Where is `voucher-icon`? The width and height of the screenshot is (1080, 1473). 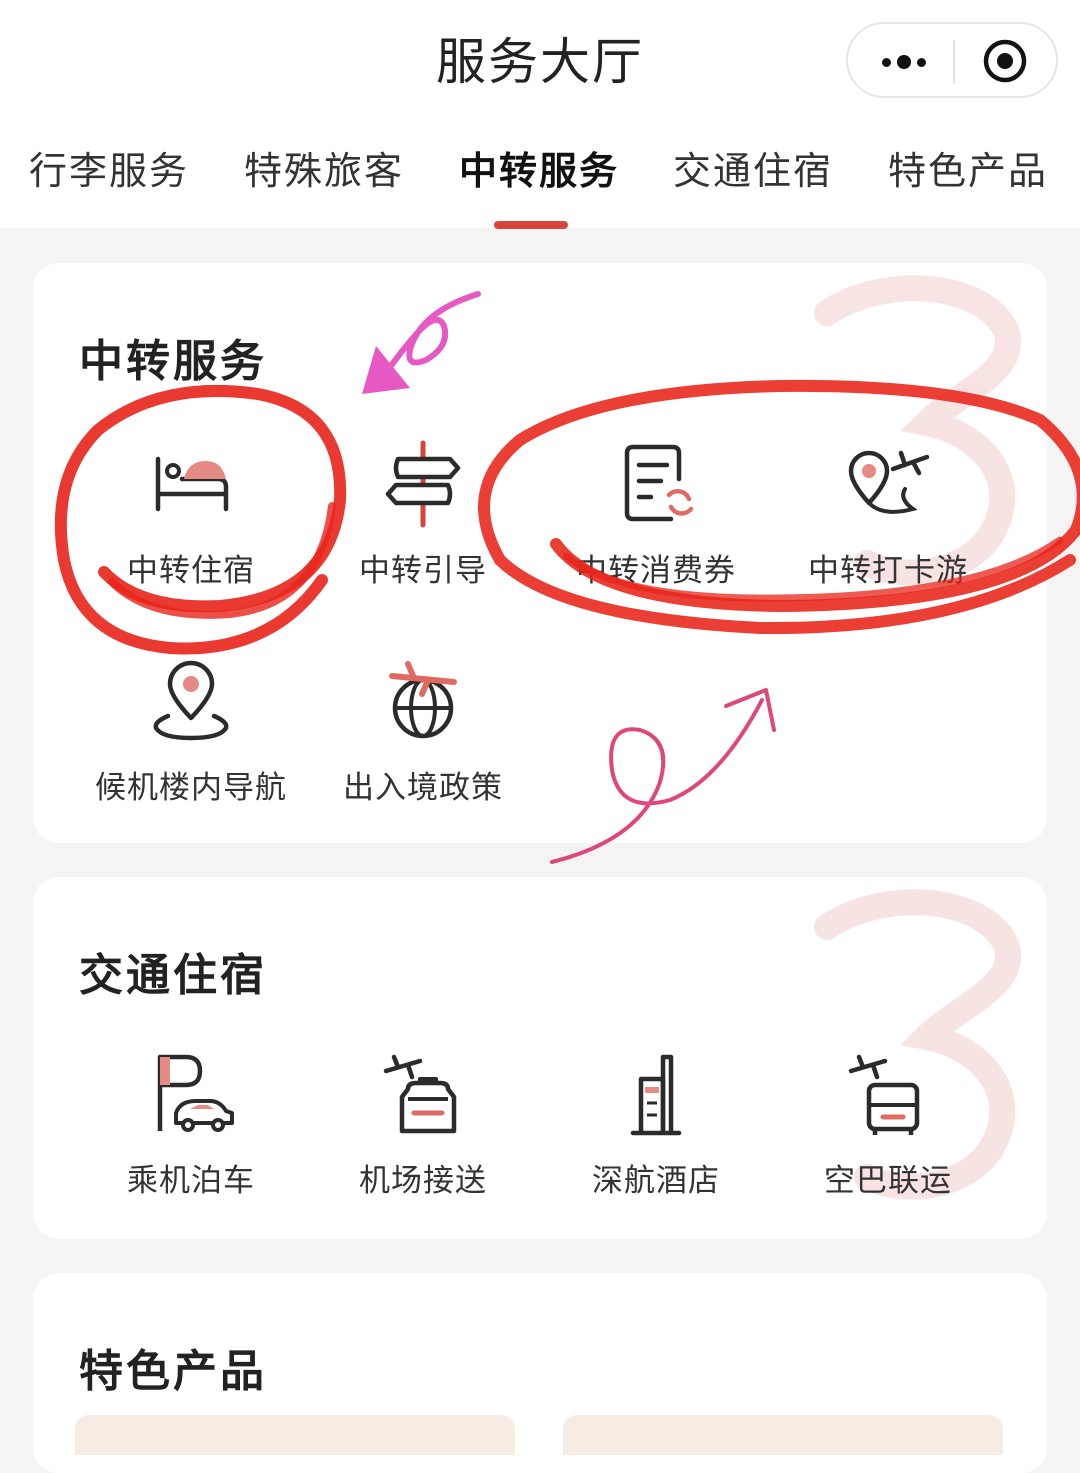 voucher-icon is located at coordinates (659, 483).